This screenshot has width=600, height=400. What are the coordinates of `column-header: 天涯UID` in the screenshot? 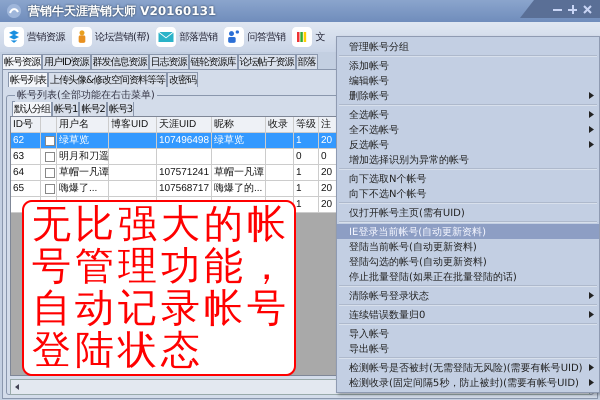 It's located at (177, 124).